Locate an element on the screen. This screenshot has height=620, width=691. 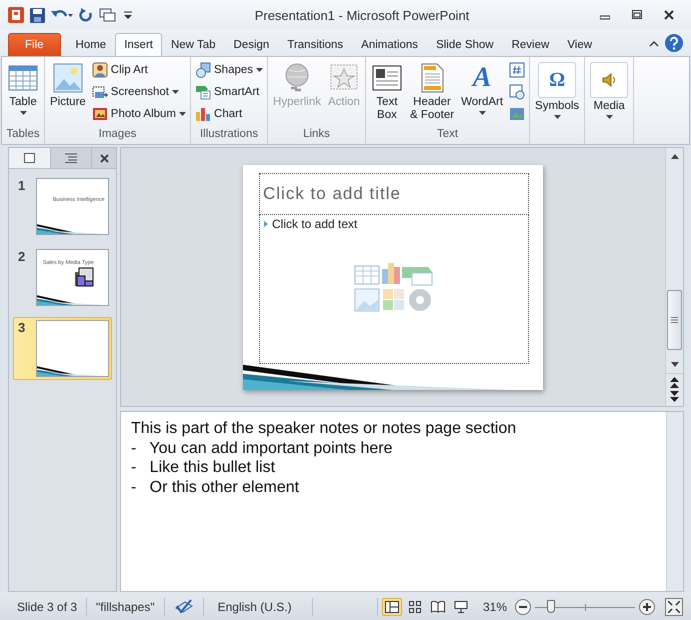
ribbon-button: Picture is located at coordinates (68, 94).